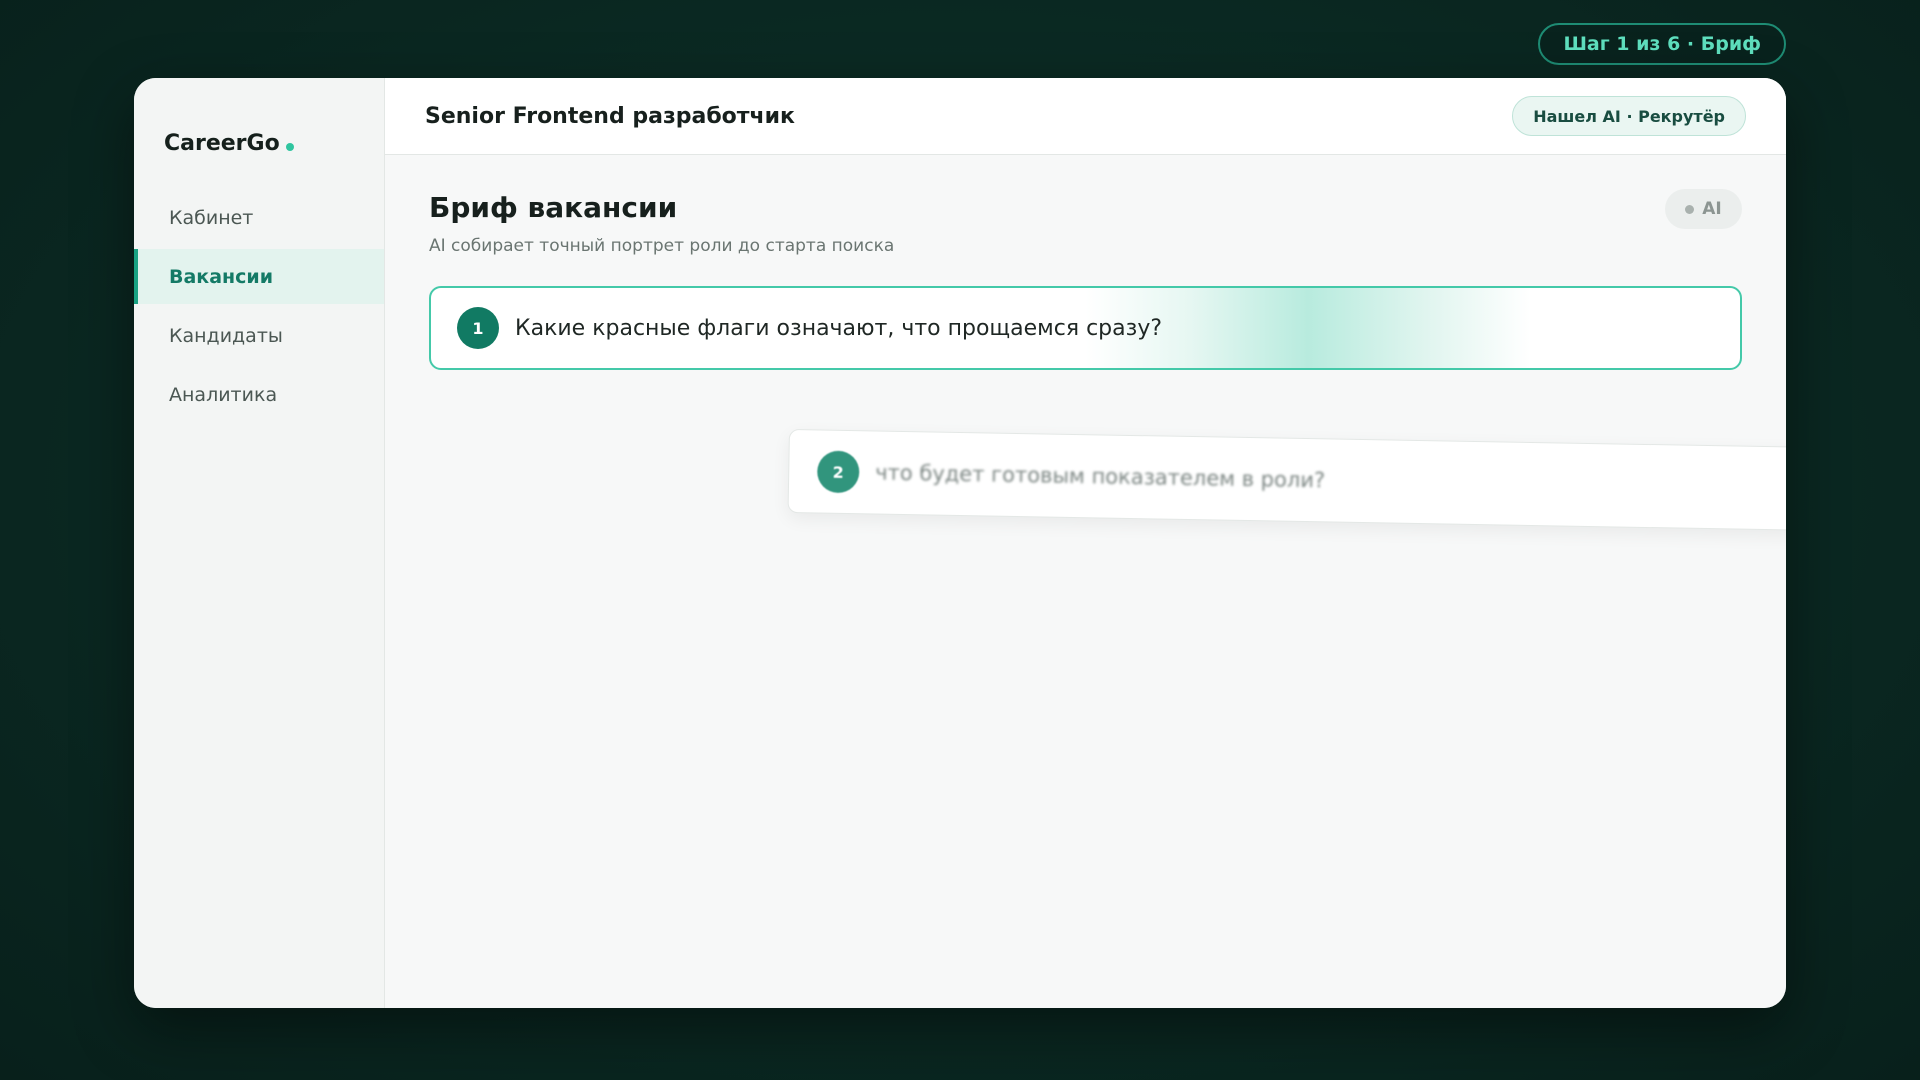  I want to click on status-dot-icon, so click(1690, 209).